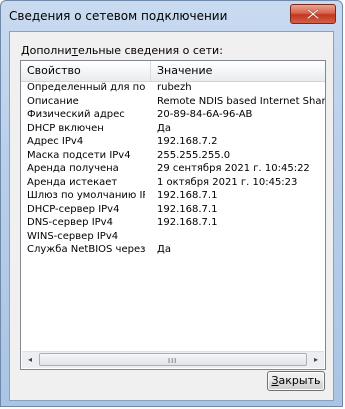  Describe the element at coordinates (205, 114) in the screenshot. I see `value-cell: 20-89-84-6A-96-AB` at that location.